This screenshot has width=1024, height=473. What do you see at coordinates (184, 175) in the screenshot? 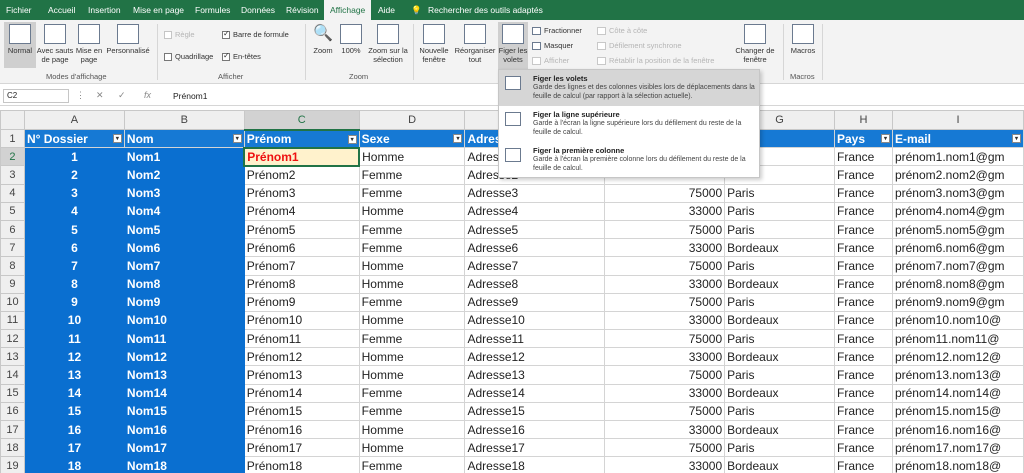
I see `cell: Nom2` at bounding box center [184, 175].